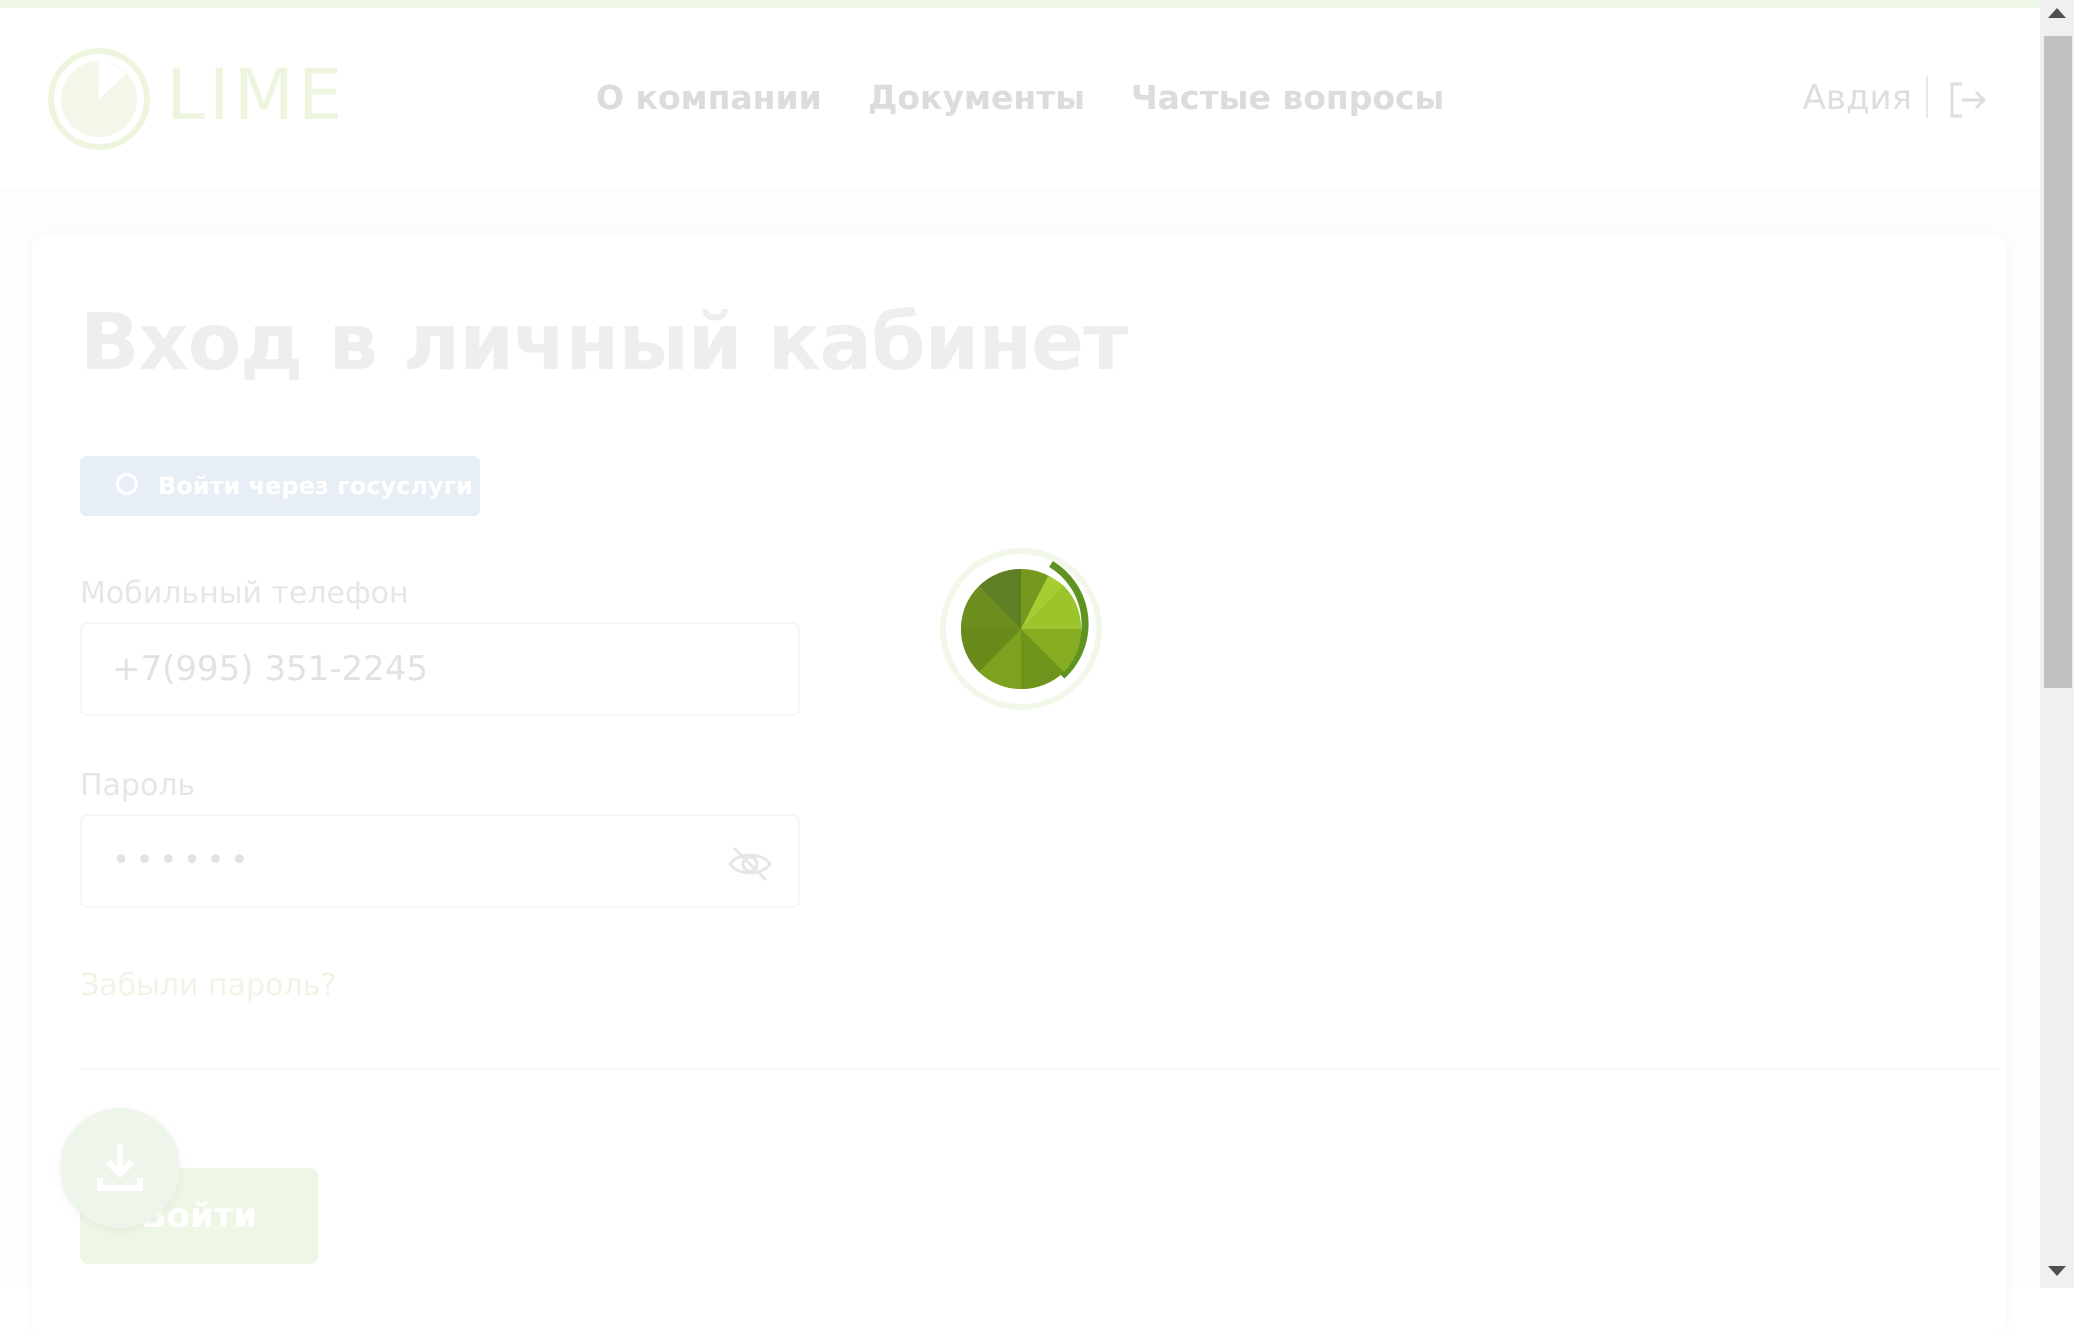  What do you see at coordinates (1040, 1069) in the screenshot?
I see `divider` at bounding box center [1040, 1069].